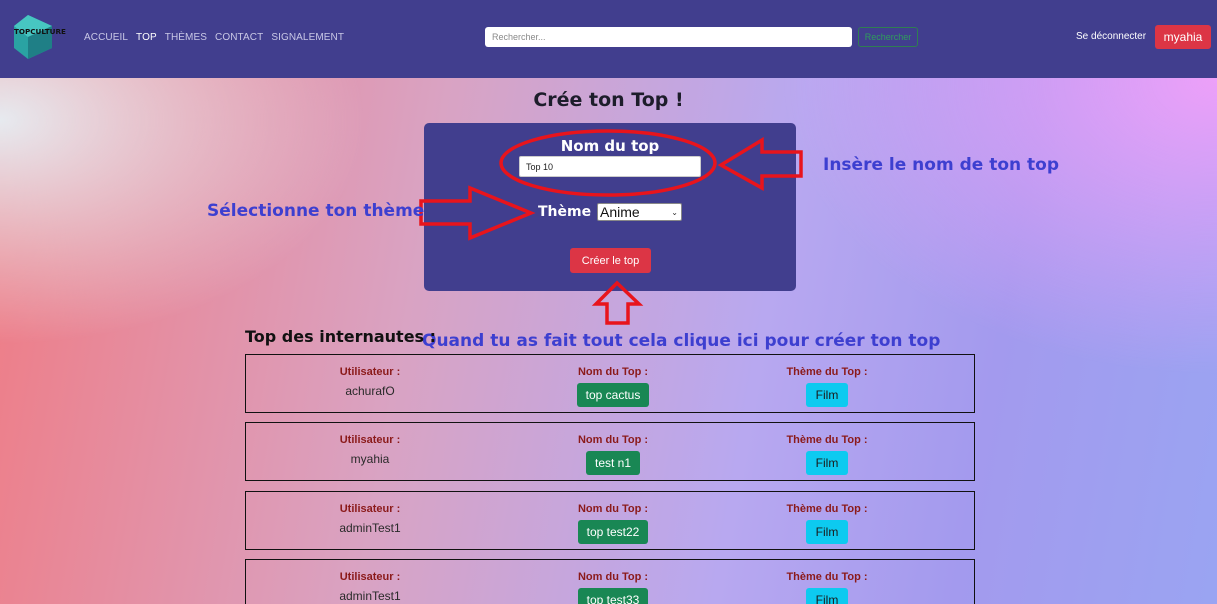 Image resolution: width=1217 pixels, height=604 pixels. Describe the element at coordinates (668, 37) in the screenshot. I see `search-input` at that location.